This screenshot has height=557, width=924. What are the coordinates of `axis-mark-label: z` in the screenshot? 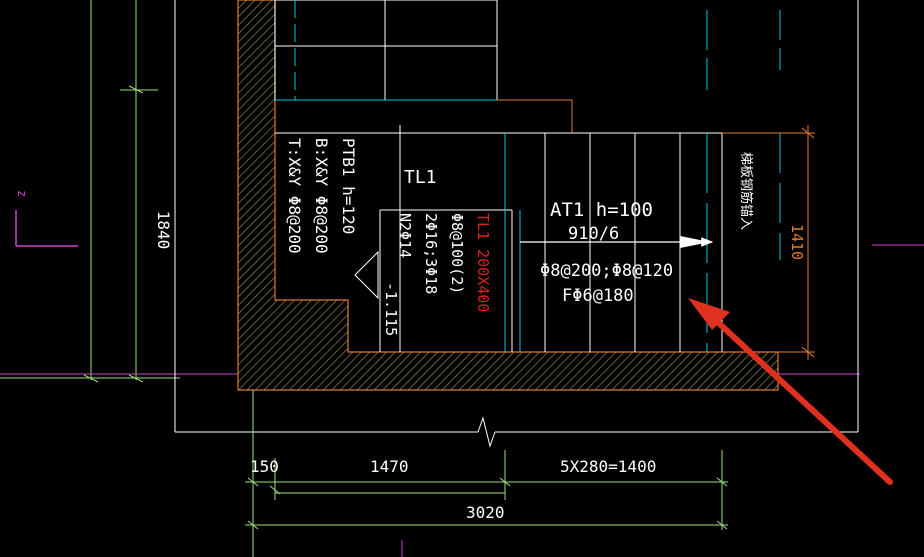 It's located at (22, 193).